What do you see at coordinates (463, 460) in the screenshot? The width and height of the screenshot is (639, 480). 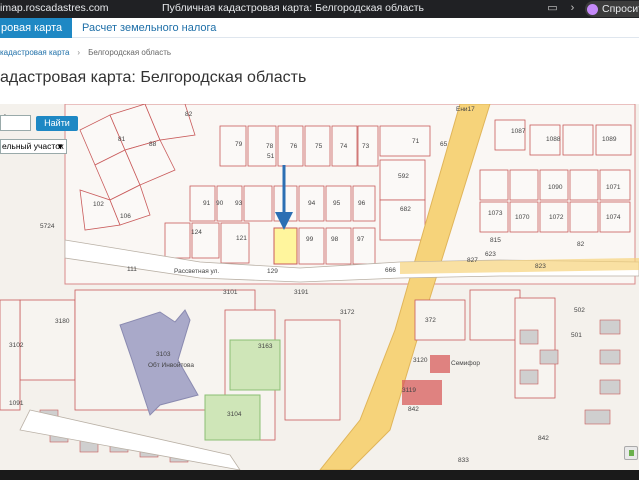 I see `map-label: 833` at bounding box center [463, 460].